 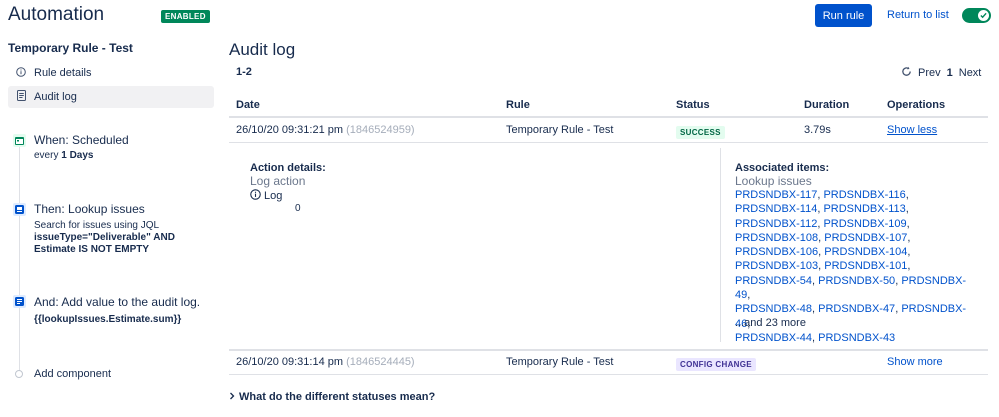 I want to click on row1-duration: 3.79s, so click(x=817, y=130).